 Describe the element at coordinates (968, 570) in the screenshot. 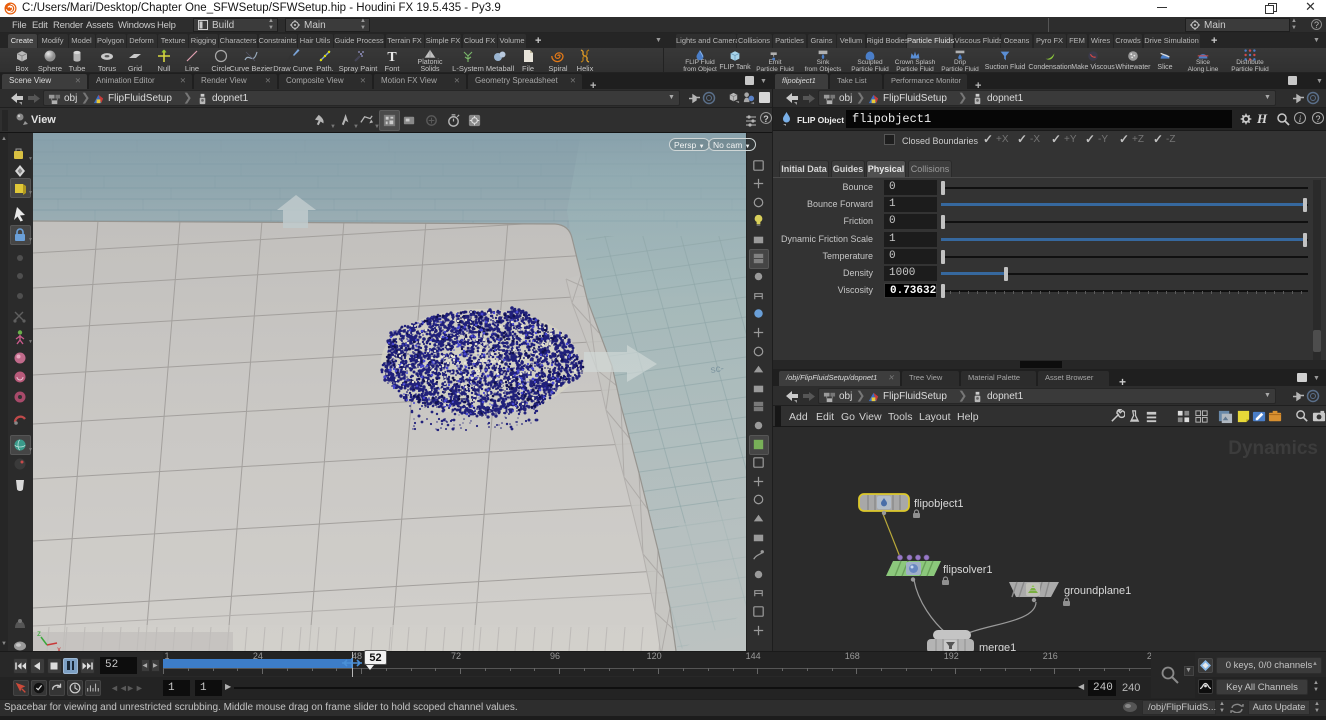

I see `svg-text: flipsolver1` at that location.